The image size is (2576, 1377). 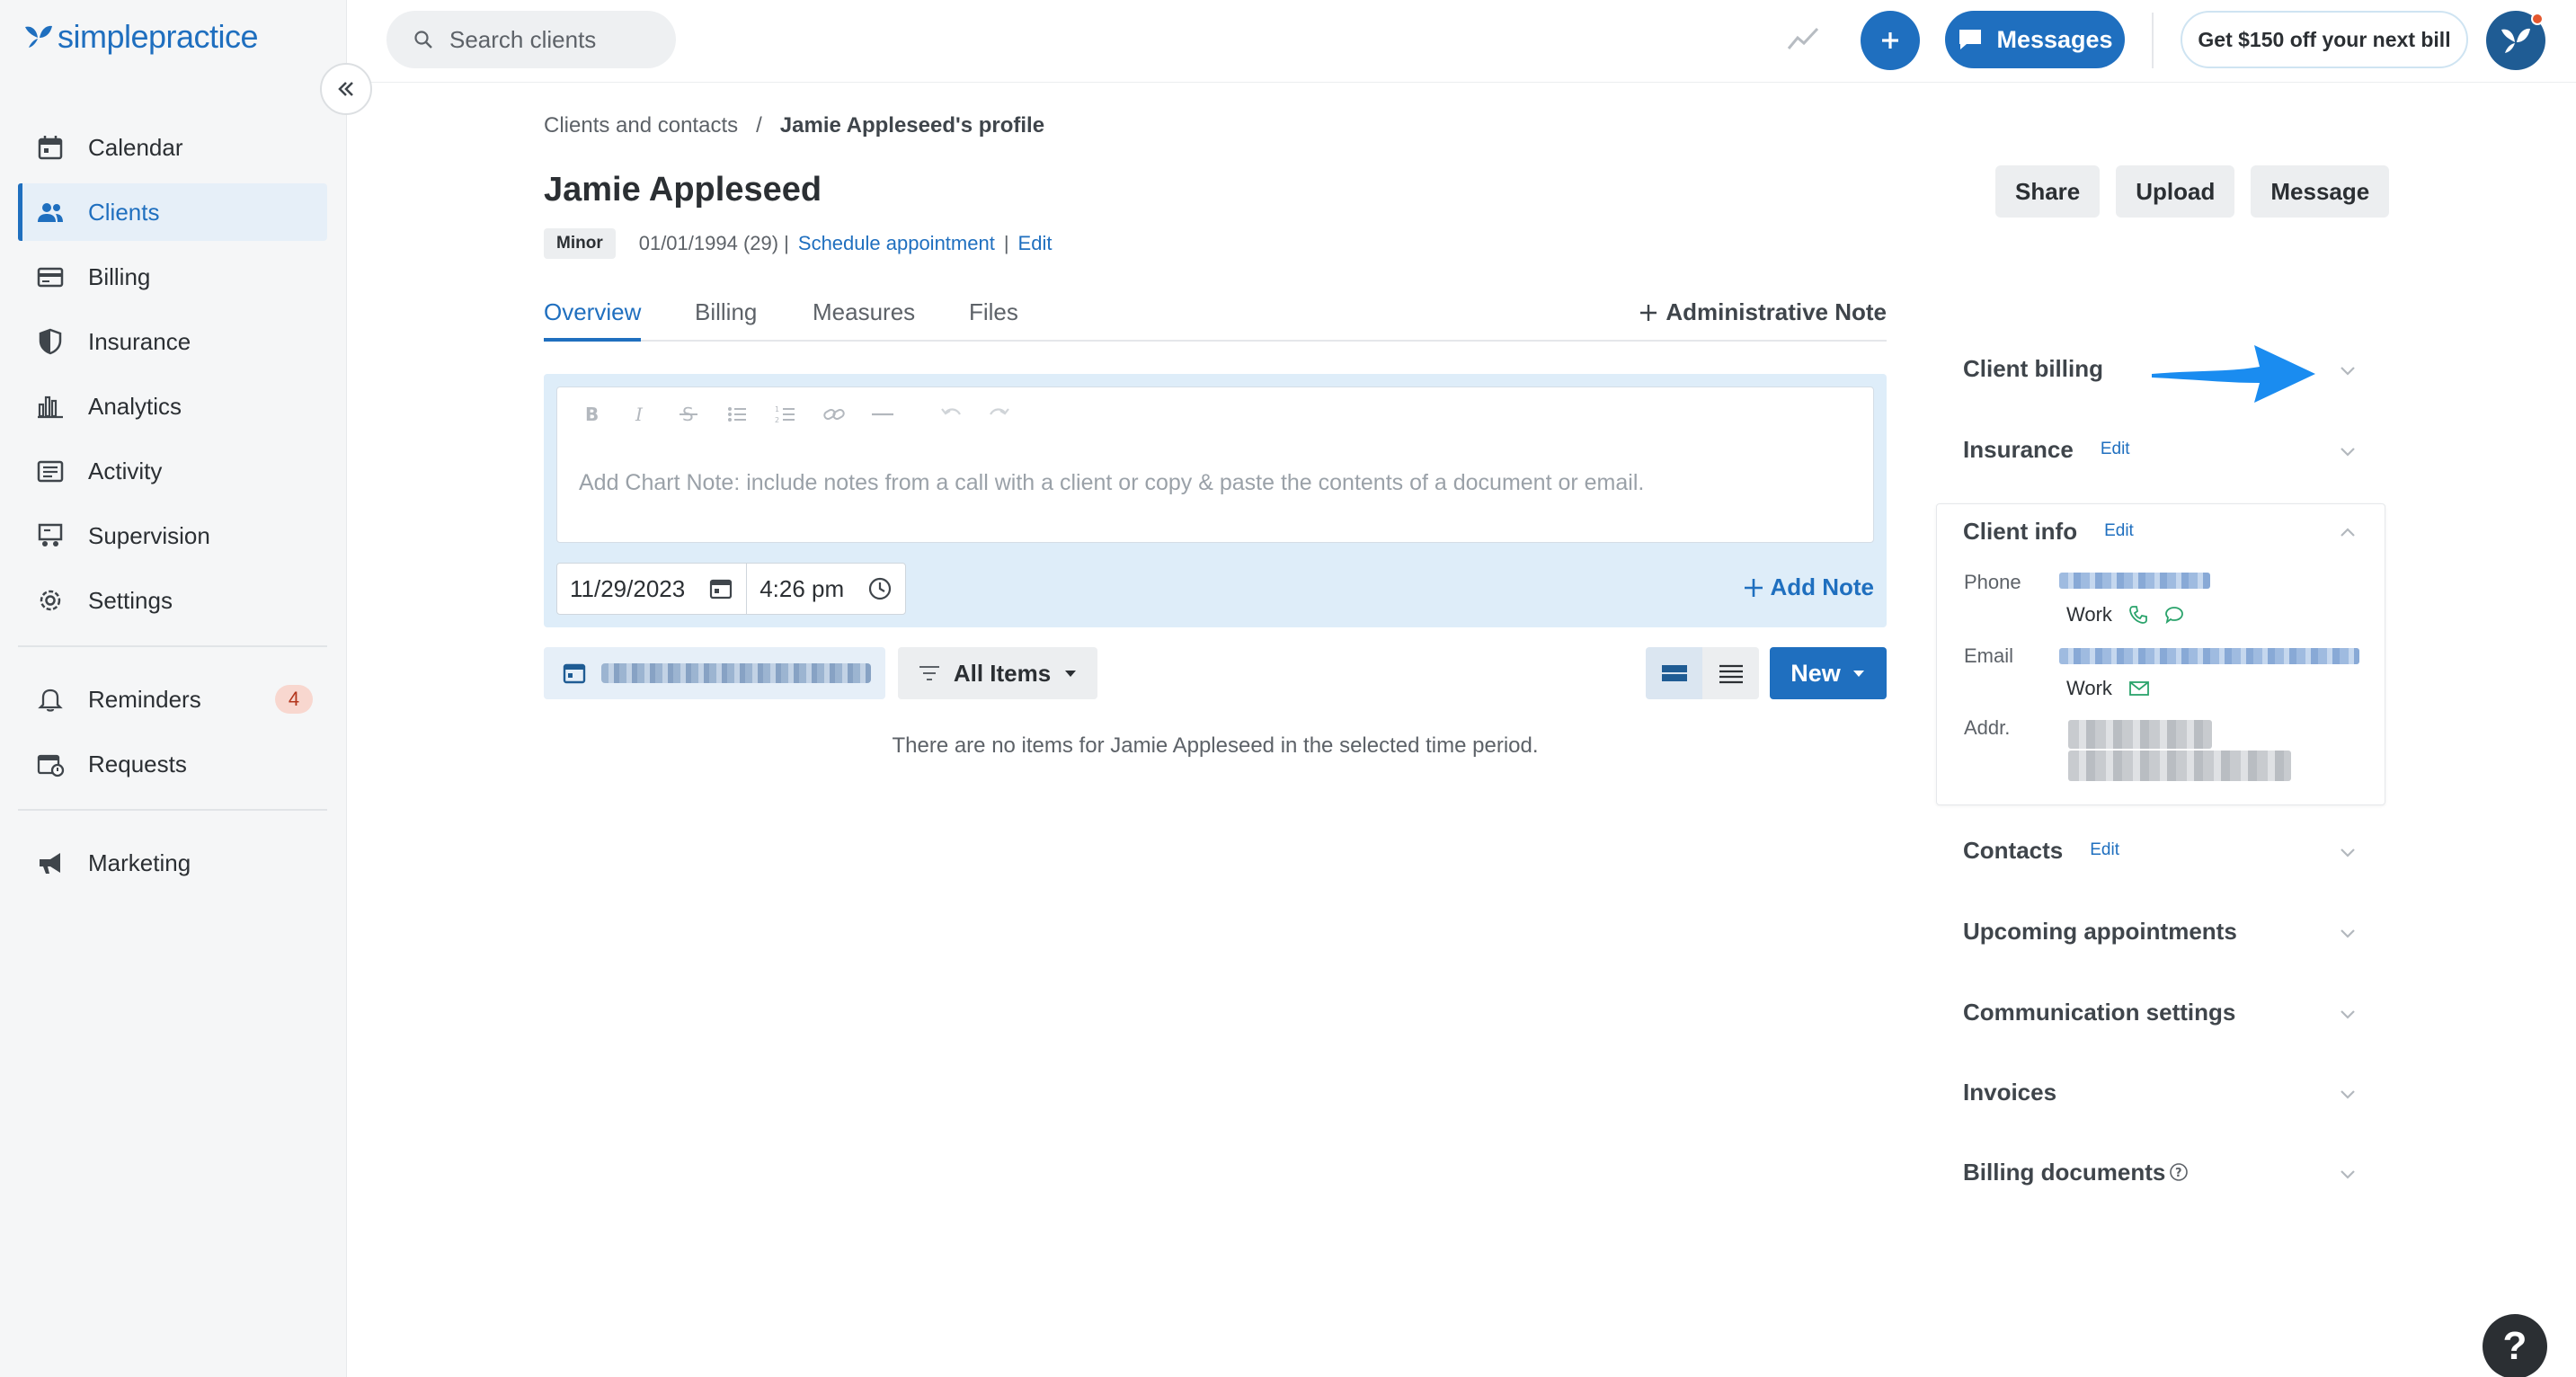 I want to click on insurance-title: Insurance, so click(x=2018, y=449).